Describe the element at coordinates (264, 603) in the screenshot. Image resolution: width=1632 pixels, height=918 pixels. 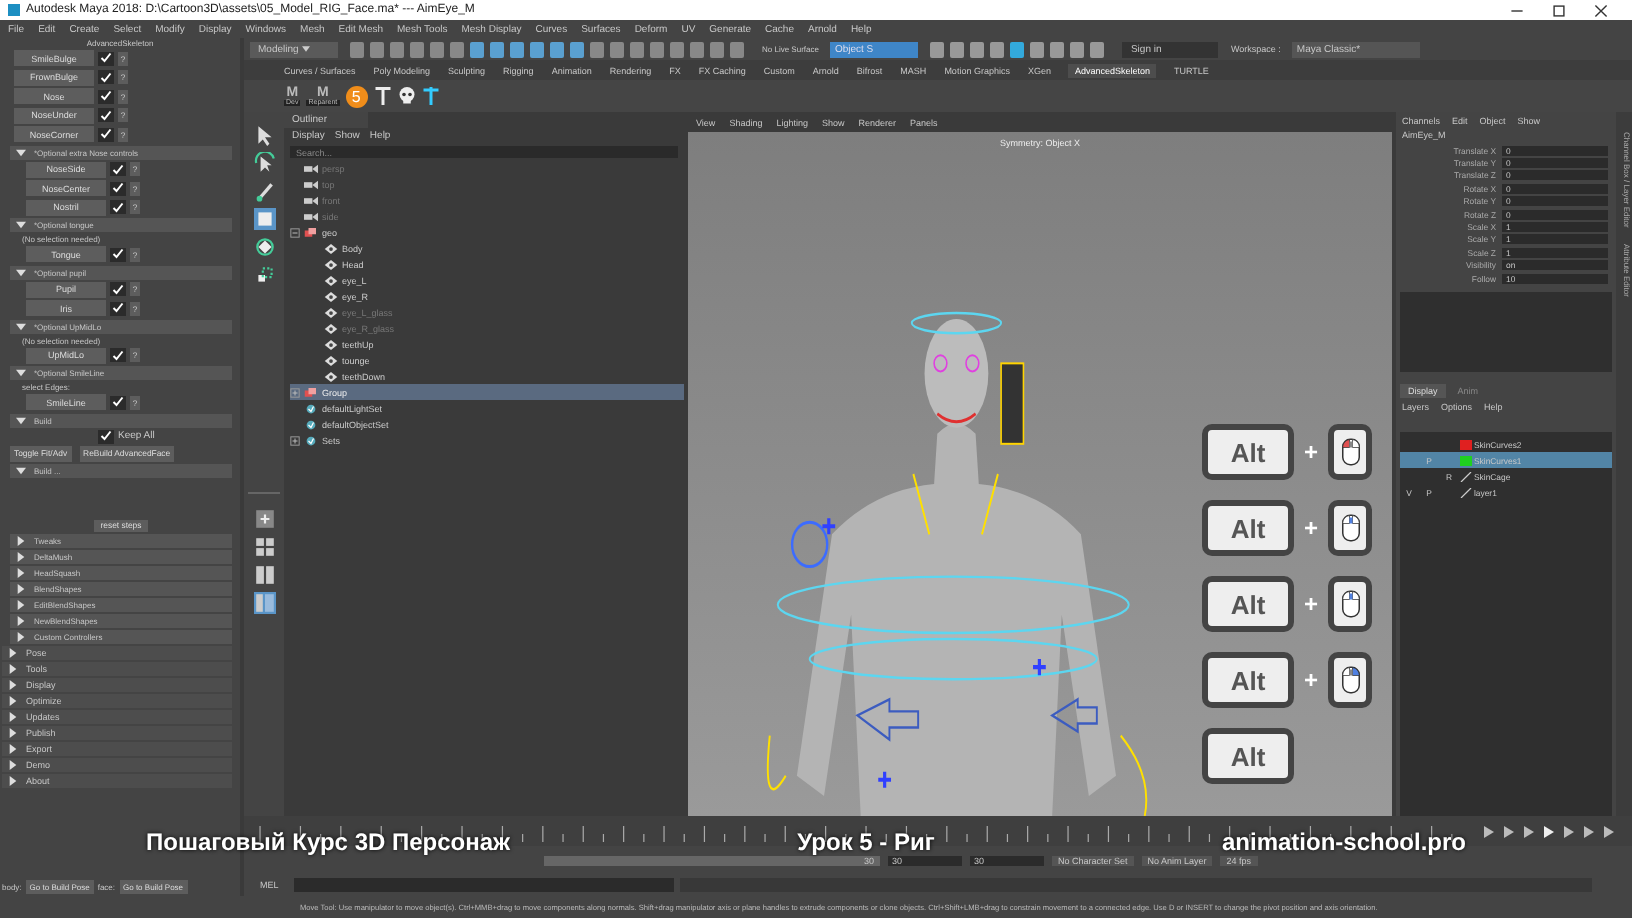
I see `outliner-layout-icon` at that location.